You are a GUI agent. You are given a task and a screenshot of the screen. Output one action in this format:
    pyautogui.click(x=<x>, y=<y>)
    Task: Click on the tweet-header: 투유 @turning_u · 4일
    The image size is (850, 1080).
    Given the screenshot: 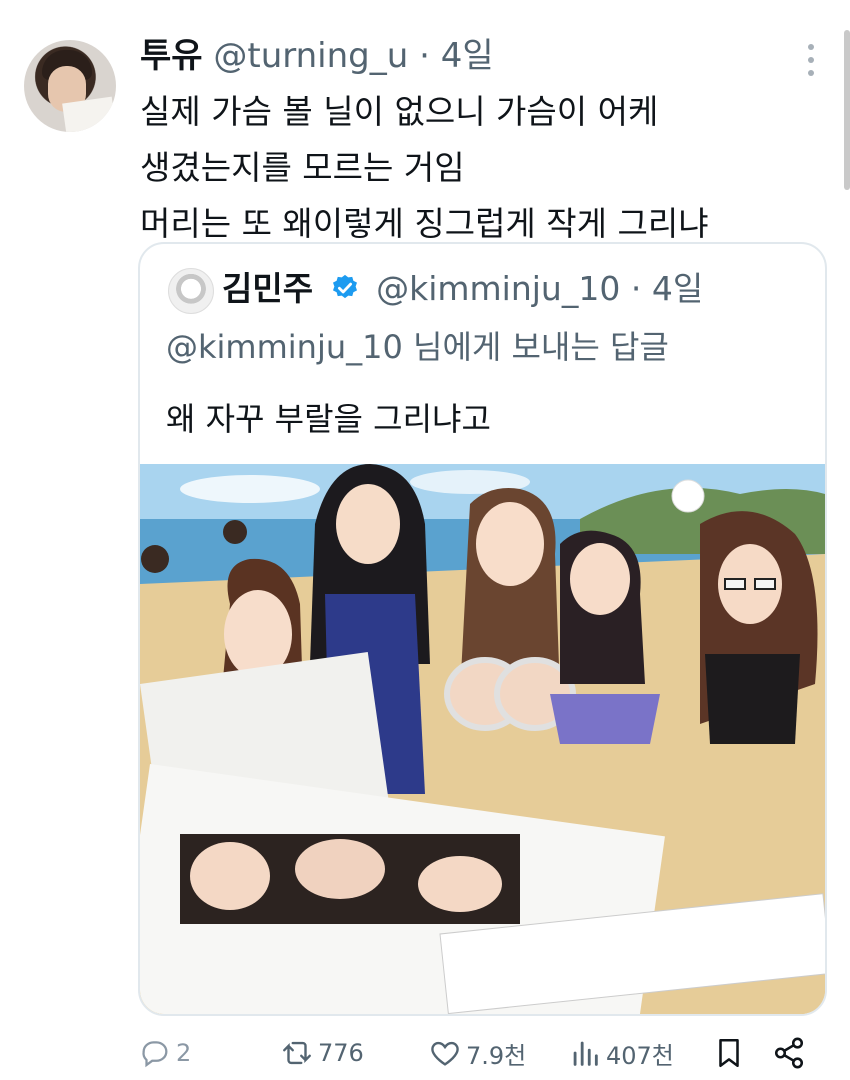 What is the action you would take?
    pyautogui.click(x=317, y=56)
    